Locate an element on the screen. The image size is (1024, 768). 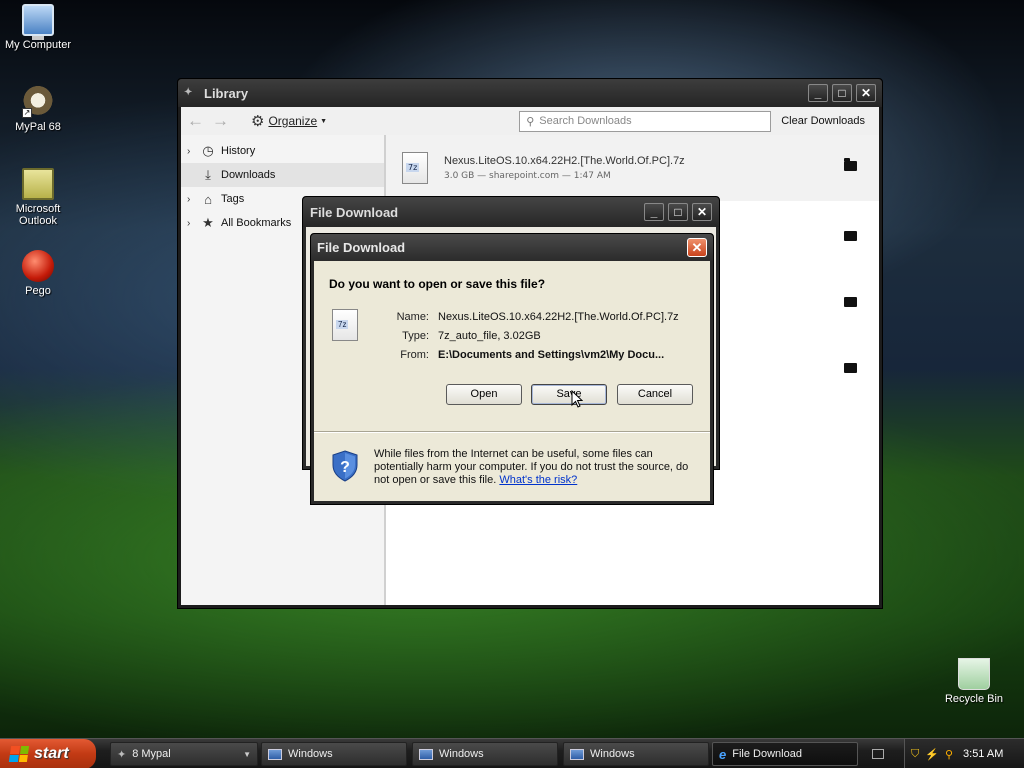
system-tray: ⛉ ⚡ ⚲ 3:51 AM is located at coordinates (964, 753).